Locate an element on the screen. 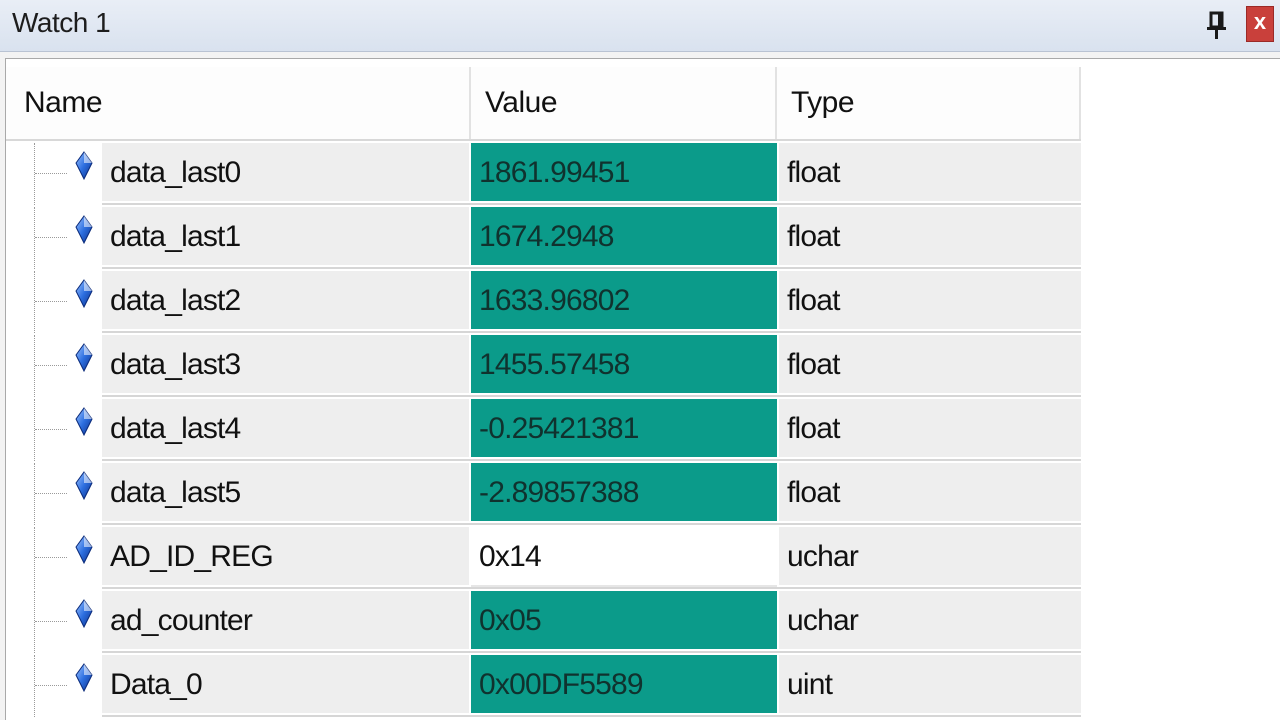 Image resolution: width=1280 pixels, height=720 pixels. variable-name: data_last0 is located at coordinates (285, 173).